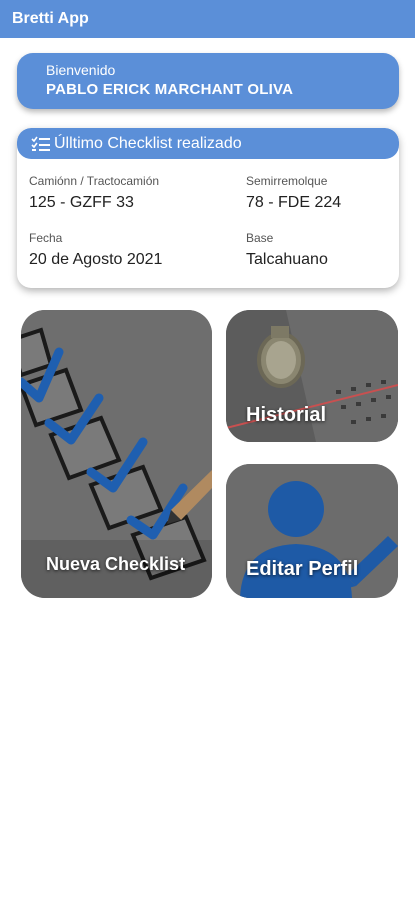  I want to click on date-value: 20 de Agosto 2021, so click(96, 259).